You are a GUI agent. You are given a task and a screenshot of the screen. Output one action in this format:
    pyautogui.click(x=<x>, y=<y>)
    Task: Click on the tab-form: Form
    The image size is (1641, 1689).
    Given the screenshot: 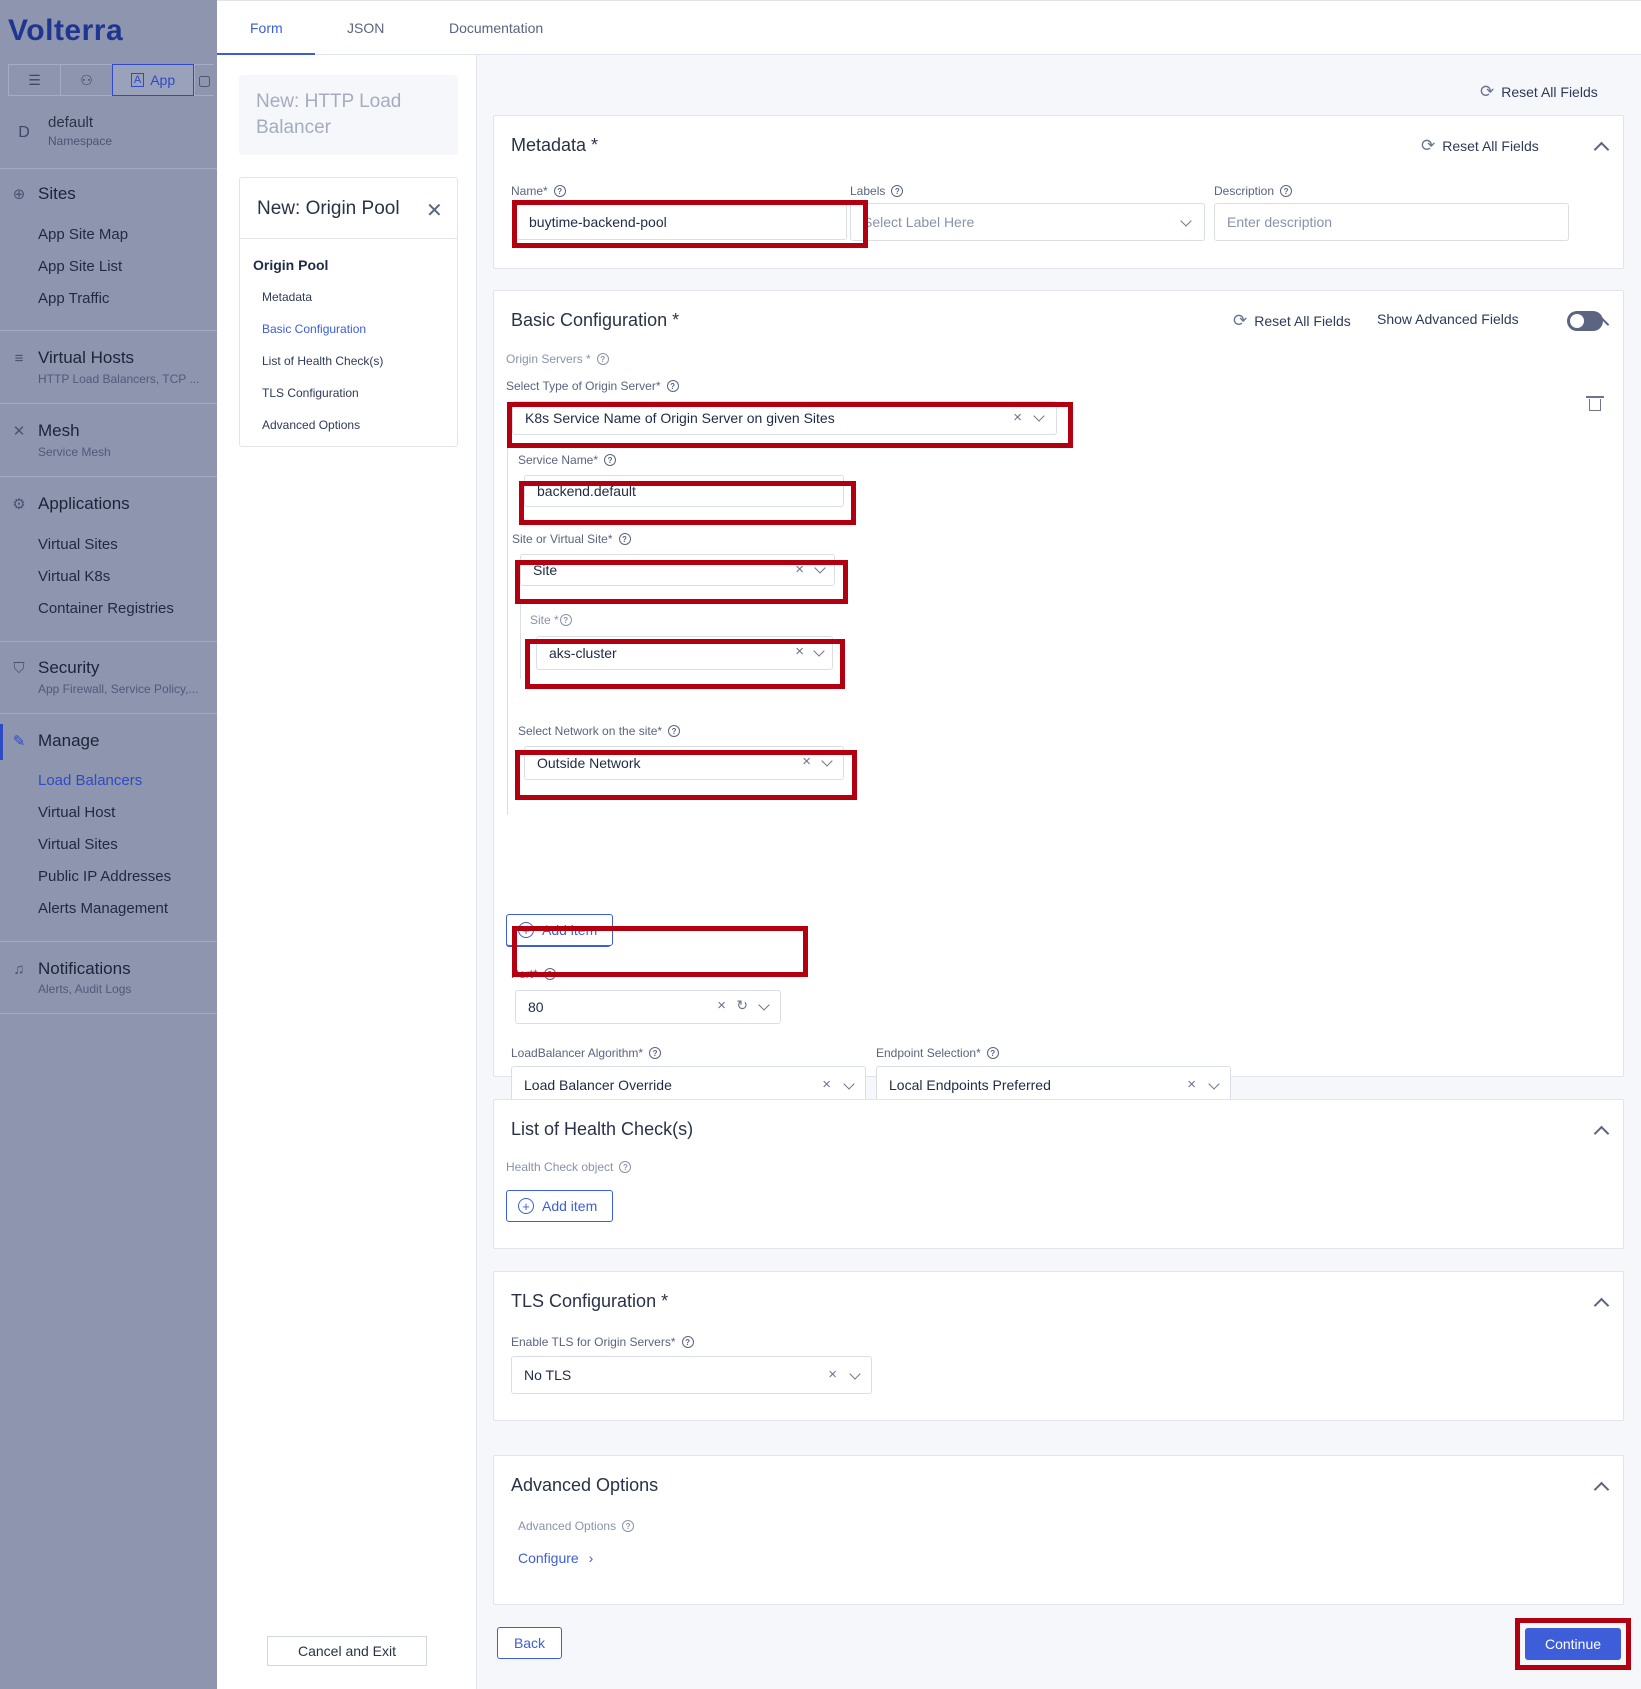 What is the action you would take?
    pyautogui.click(x=266, y=28)
    